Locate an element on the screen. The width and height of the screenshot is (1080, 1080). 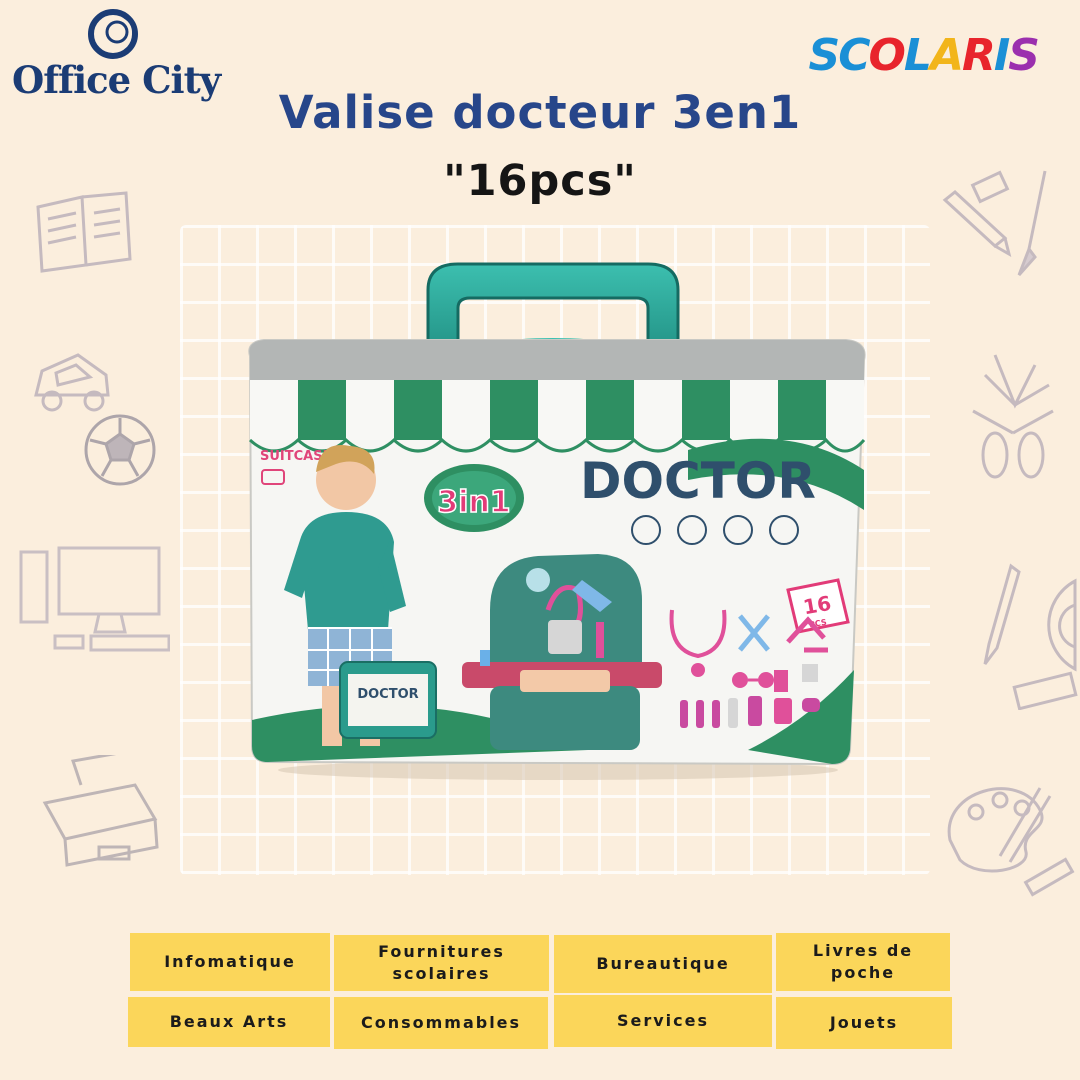
nav-item-label: Jouets is located at coordinates (864, 1022).